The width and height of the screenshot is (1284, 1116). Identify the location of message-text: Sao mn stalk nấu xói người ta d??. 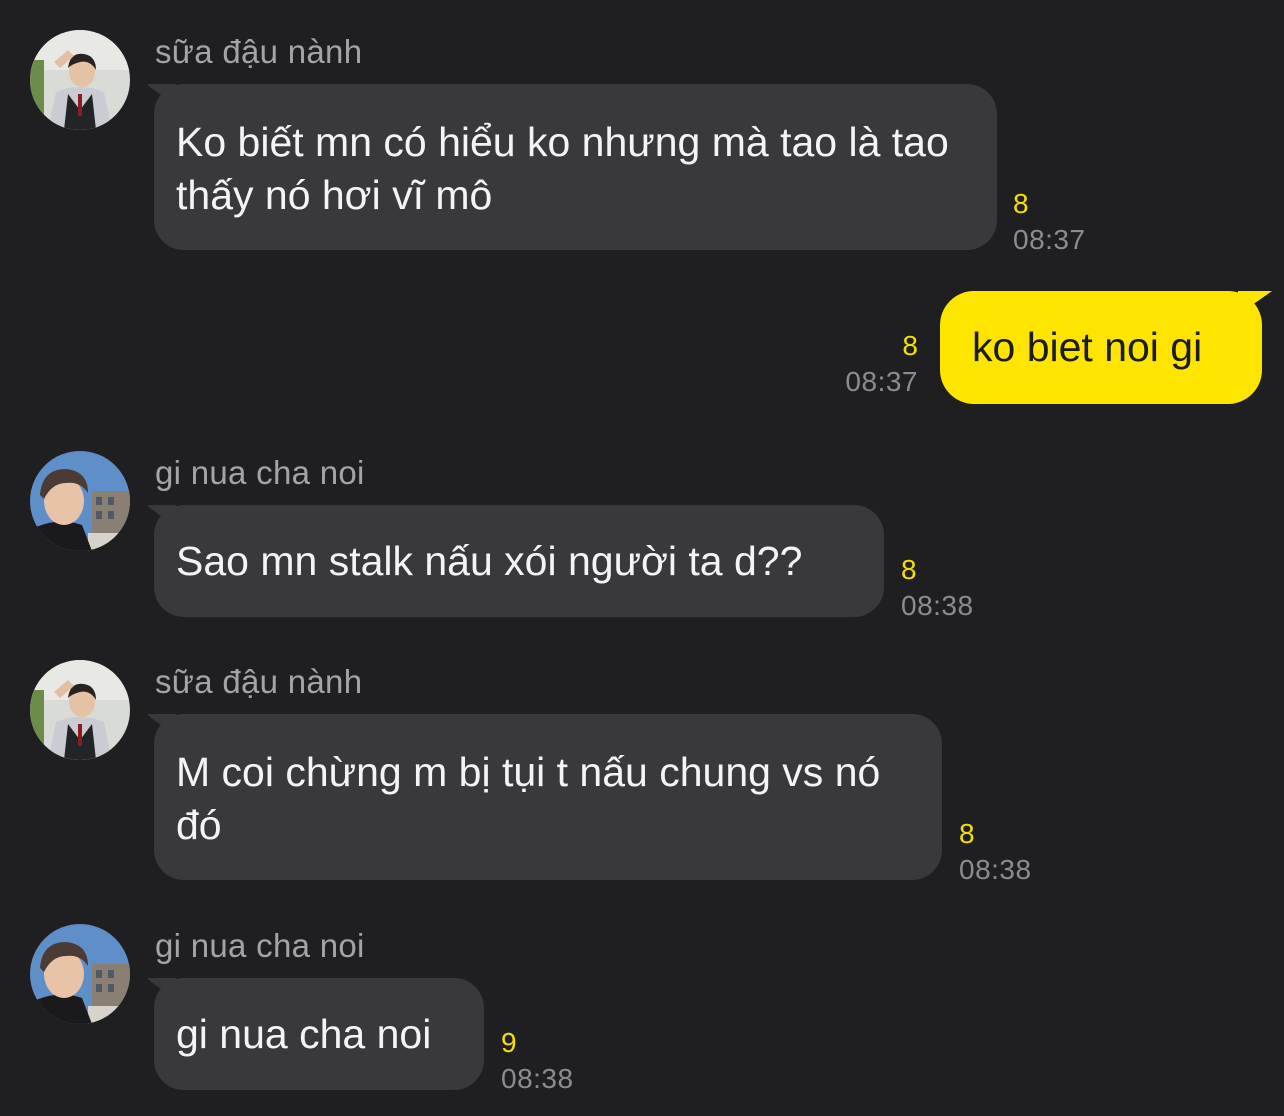
(489, 561).